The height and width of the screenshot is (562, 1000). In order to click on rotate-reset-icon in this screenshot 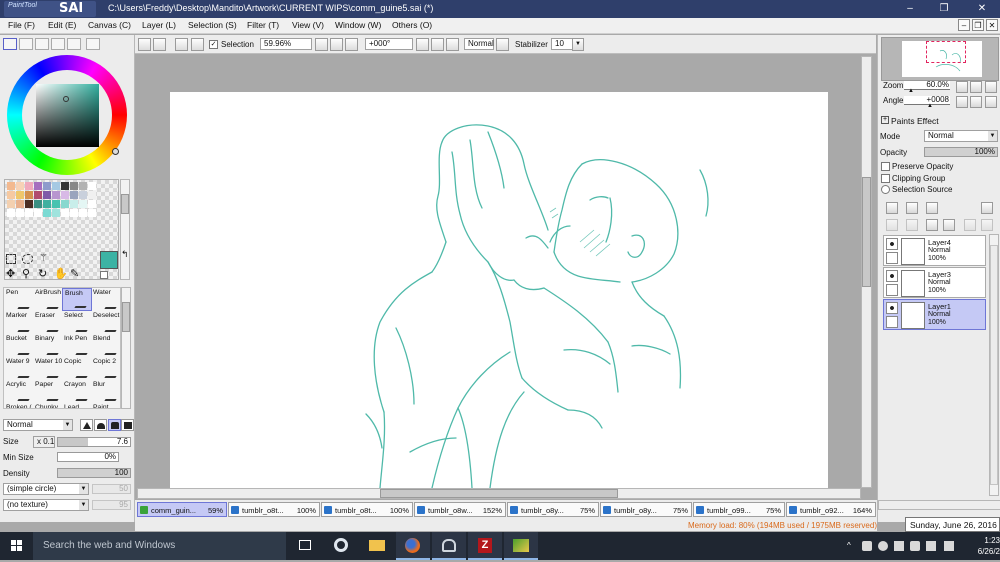, I will do `click(452, 44)`.